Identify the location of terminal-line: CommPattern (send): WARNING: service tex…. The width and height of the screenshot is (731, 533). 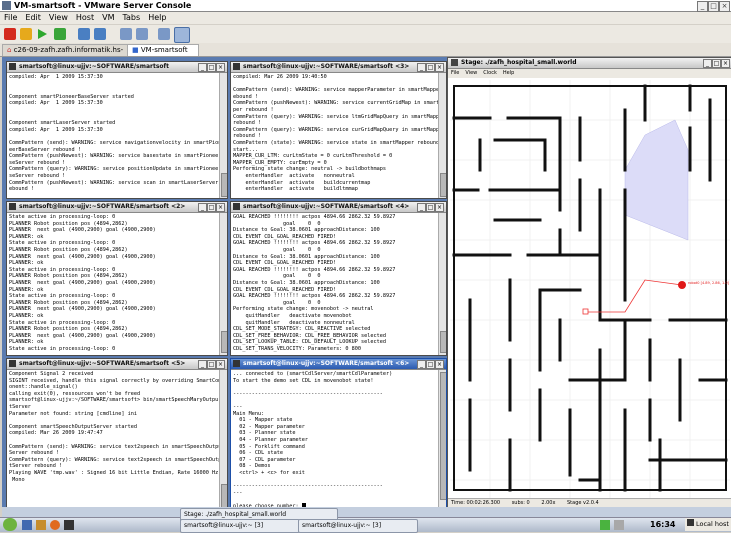
(114, 446).